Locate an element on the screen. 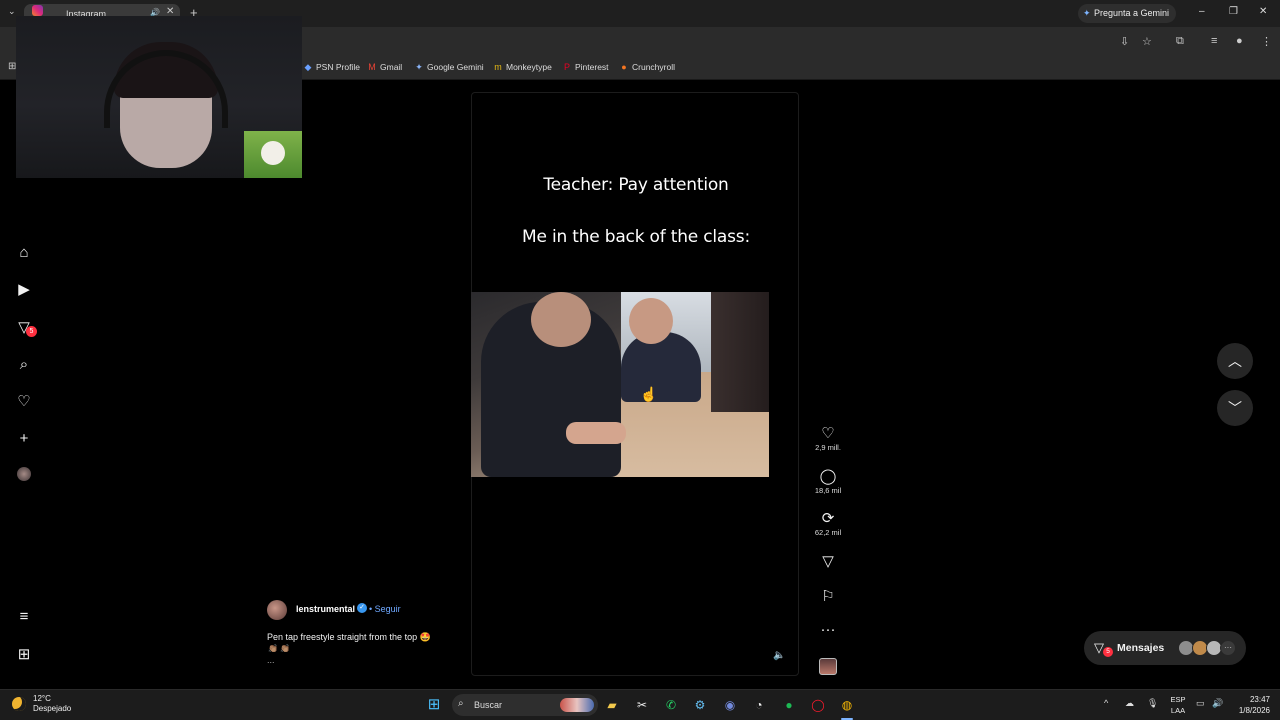 The image size is (1280, 720). bookmark-monkeytype: m Monkeytype is located at coordinates (522, 67).